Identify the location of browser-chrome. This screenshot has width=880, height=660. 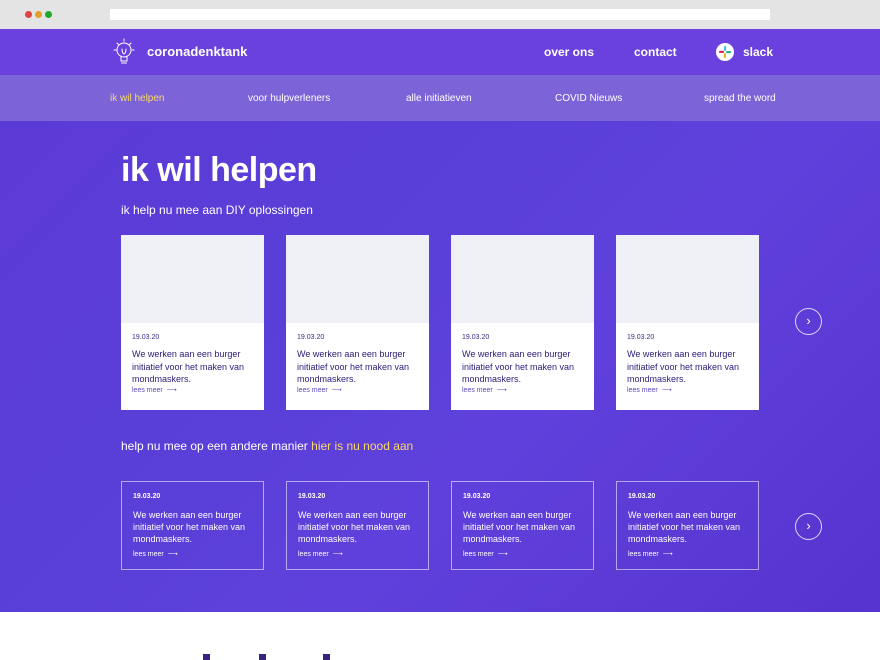
(440, 14).